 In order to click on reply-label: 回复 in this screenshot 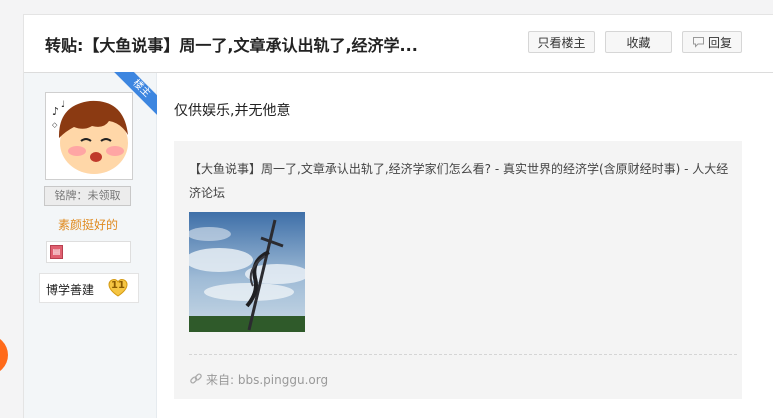, I will do `click(719, 43)`.